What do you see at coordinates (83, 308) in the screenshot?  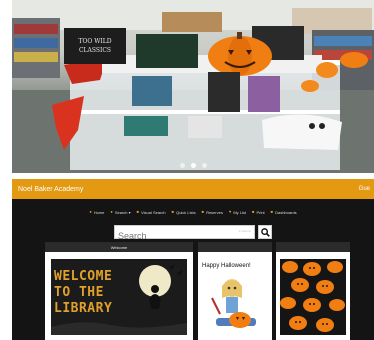 I see `welcome-line-3: LIBRARY` at bounding box center [83, 308].